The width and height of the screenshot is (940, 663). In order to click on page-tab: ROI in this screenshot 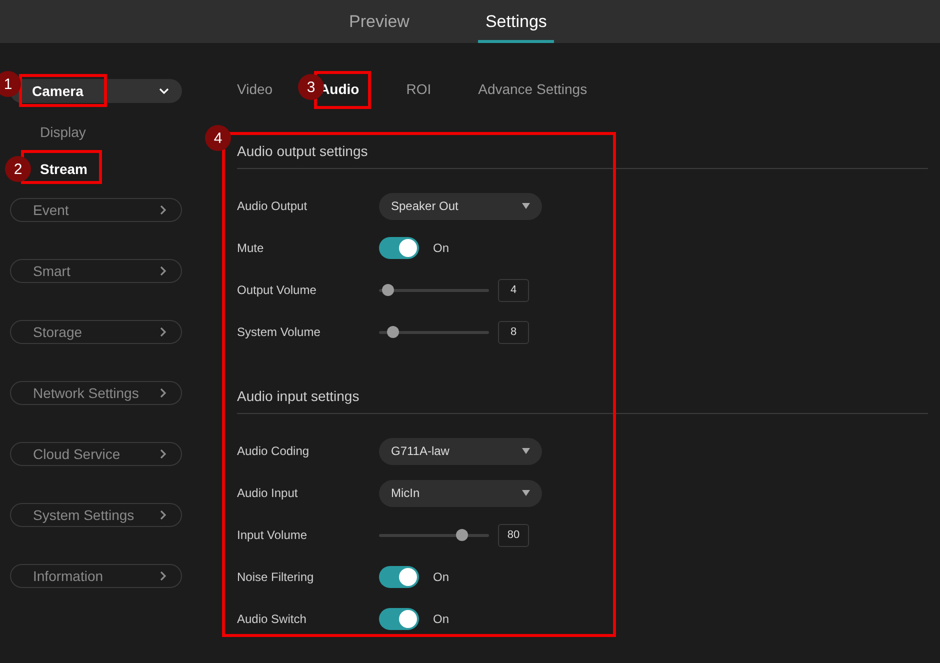, I will do `click(419, 89)`.